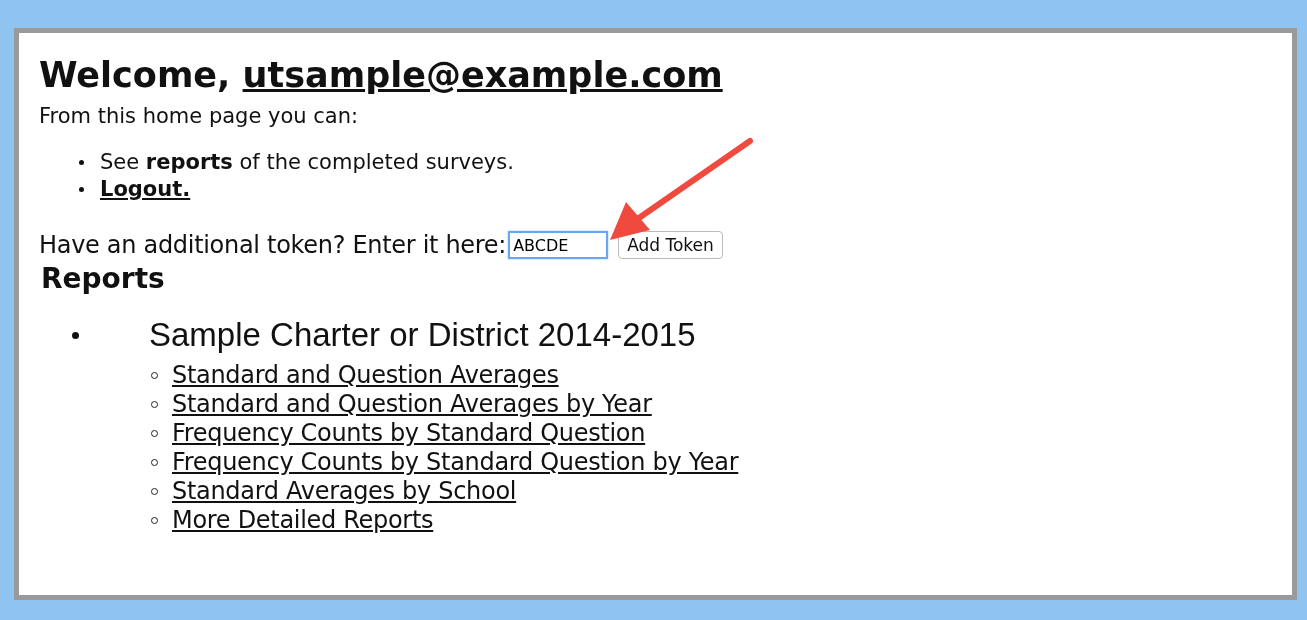  I want to click on welcome-text: Welcome,, so click(135, 75).